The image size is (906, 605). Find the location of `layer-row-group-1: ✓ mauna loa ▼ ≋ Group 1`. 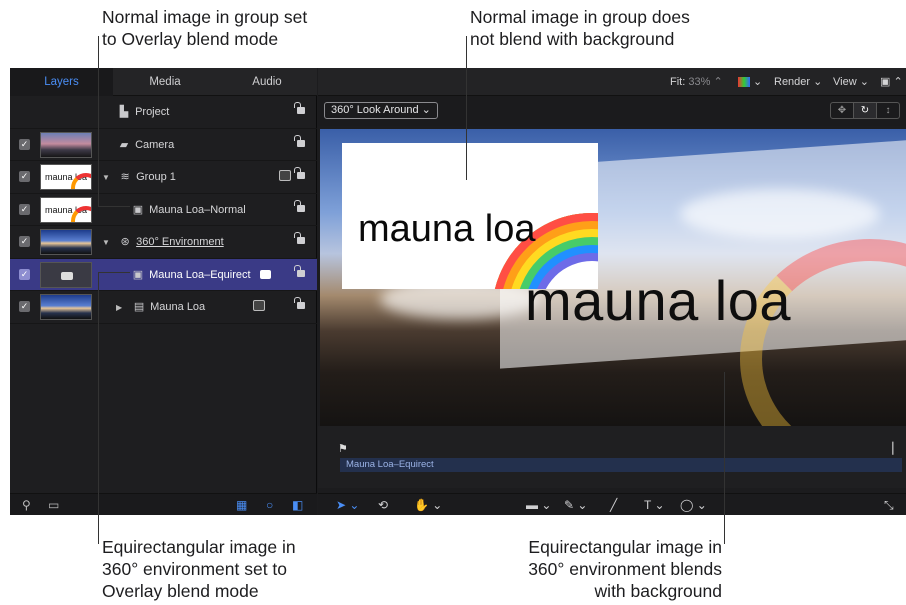

layer-row-group-1: ✓ mauna loa ▼ ≋ Group 1 is located at coordinates (163, 177).